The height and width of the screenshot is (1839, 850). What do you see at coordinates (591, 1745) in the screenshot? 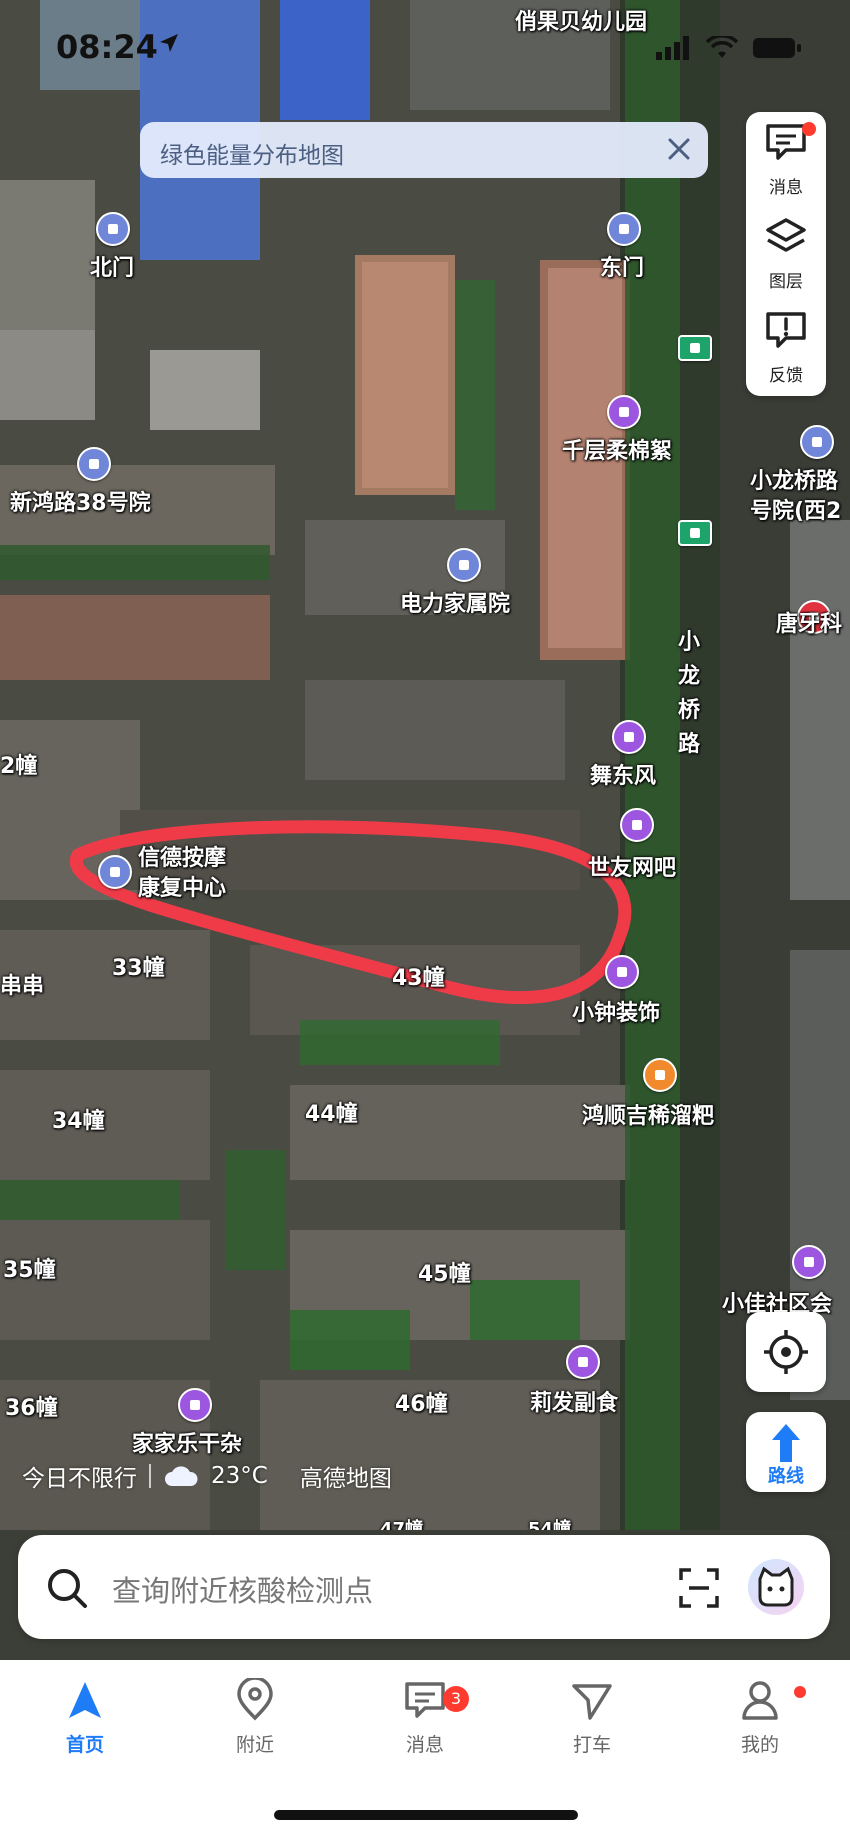
I see `tab-taxi-label: 打车` at bounding box center [591, 1745].